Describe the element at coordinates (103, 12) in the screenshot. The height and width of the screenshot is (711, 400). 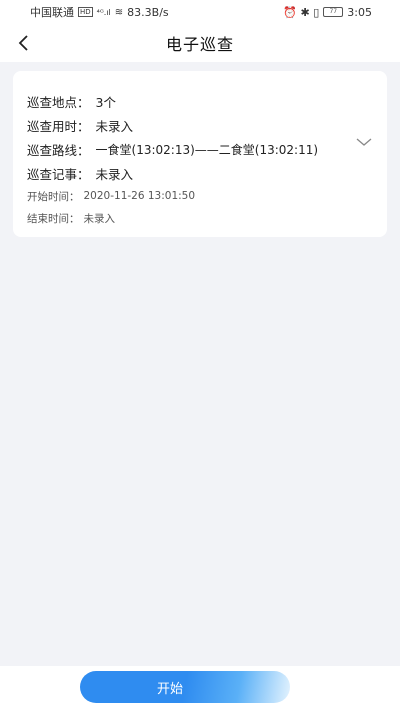
I see `signal-icon: ⁴ᴳ.ıl` at that location.